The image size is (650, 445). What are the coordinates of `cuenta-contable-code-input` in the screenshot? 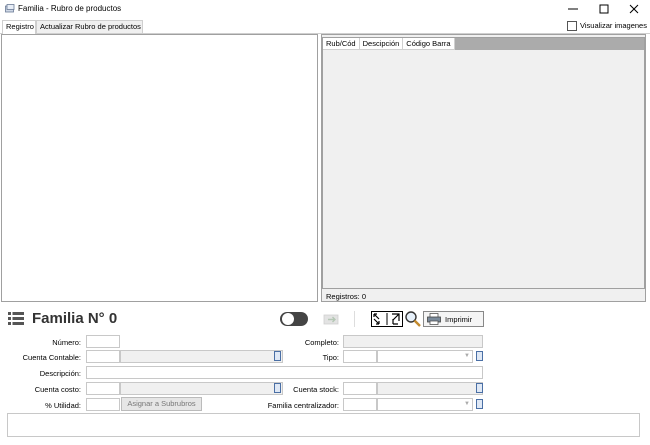 It's located at (103, 356).